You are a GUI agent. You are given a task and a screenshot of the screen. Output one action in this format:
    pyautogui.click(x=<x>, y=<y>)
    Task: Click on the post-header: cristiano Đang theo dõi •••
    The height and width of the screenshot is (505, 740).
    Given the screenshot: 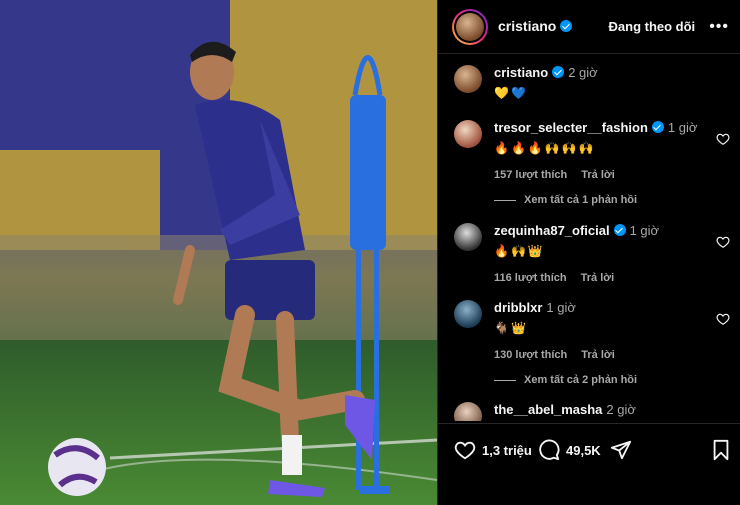 What is the action you would take?
    pyautogui.click(x=589, y=27)
    